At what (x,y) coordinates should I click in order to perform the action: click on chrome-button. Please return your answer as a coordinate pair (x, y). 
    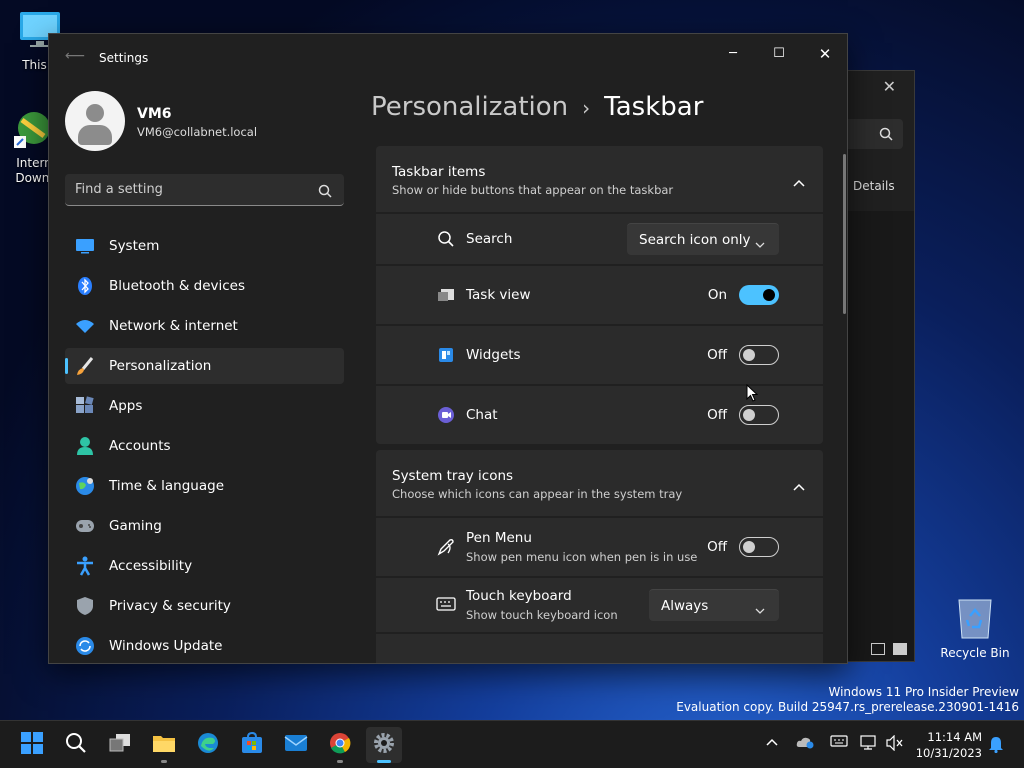
    Looking at the image, I should click on (340, 745).